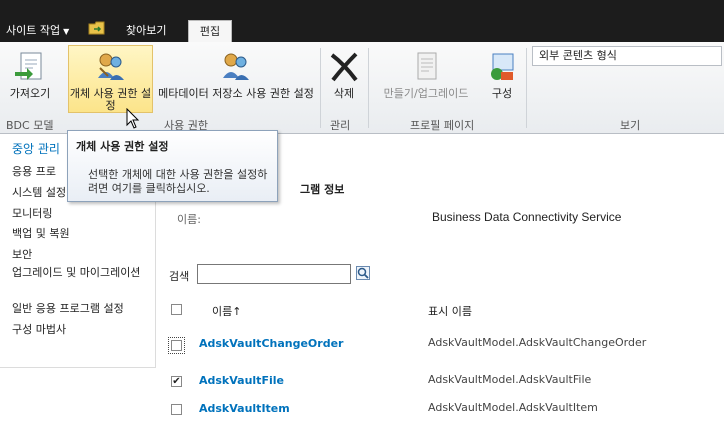 This screenshot has height=428, width=724. I want to click on search-label: 검색, so click(179, 276).